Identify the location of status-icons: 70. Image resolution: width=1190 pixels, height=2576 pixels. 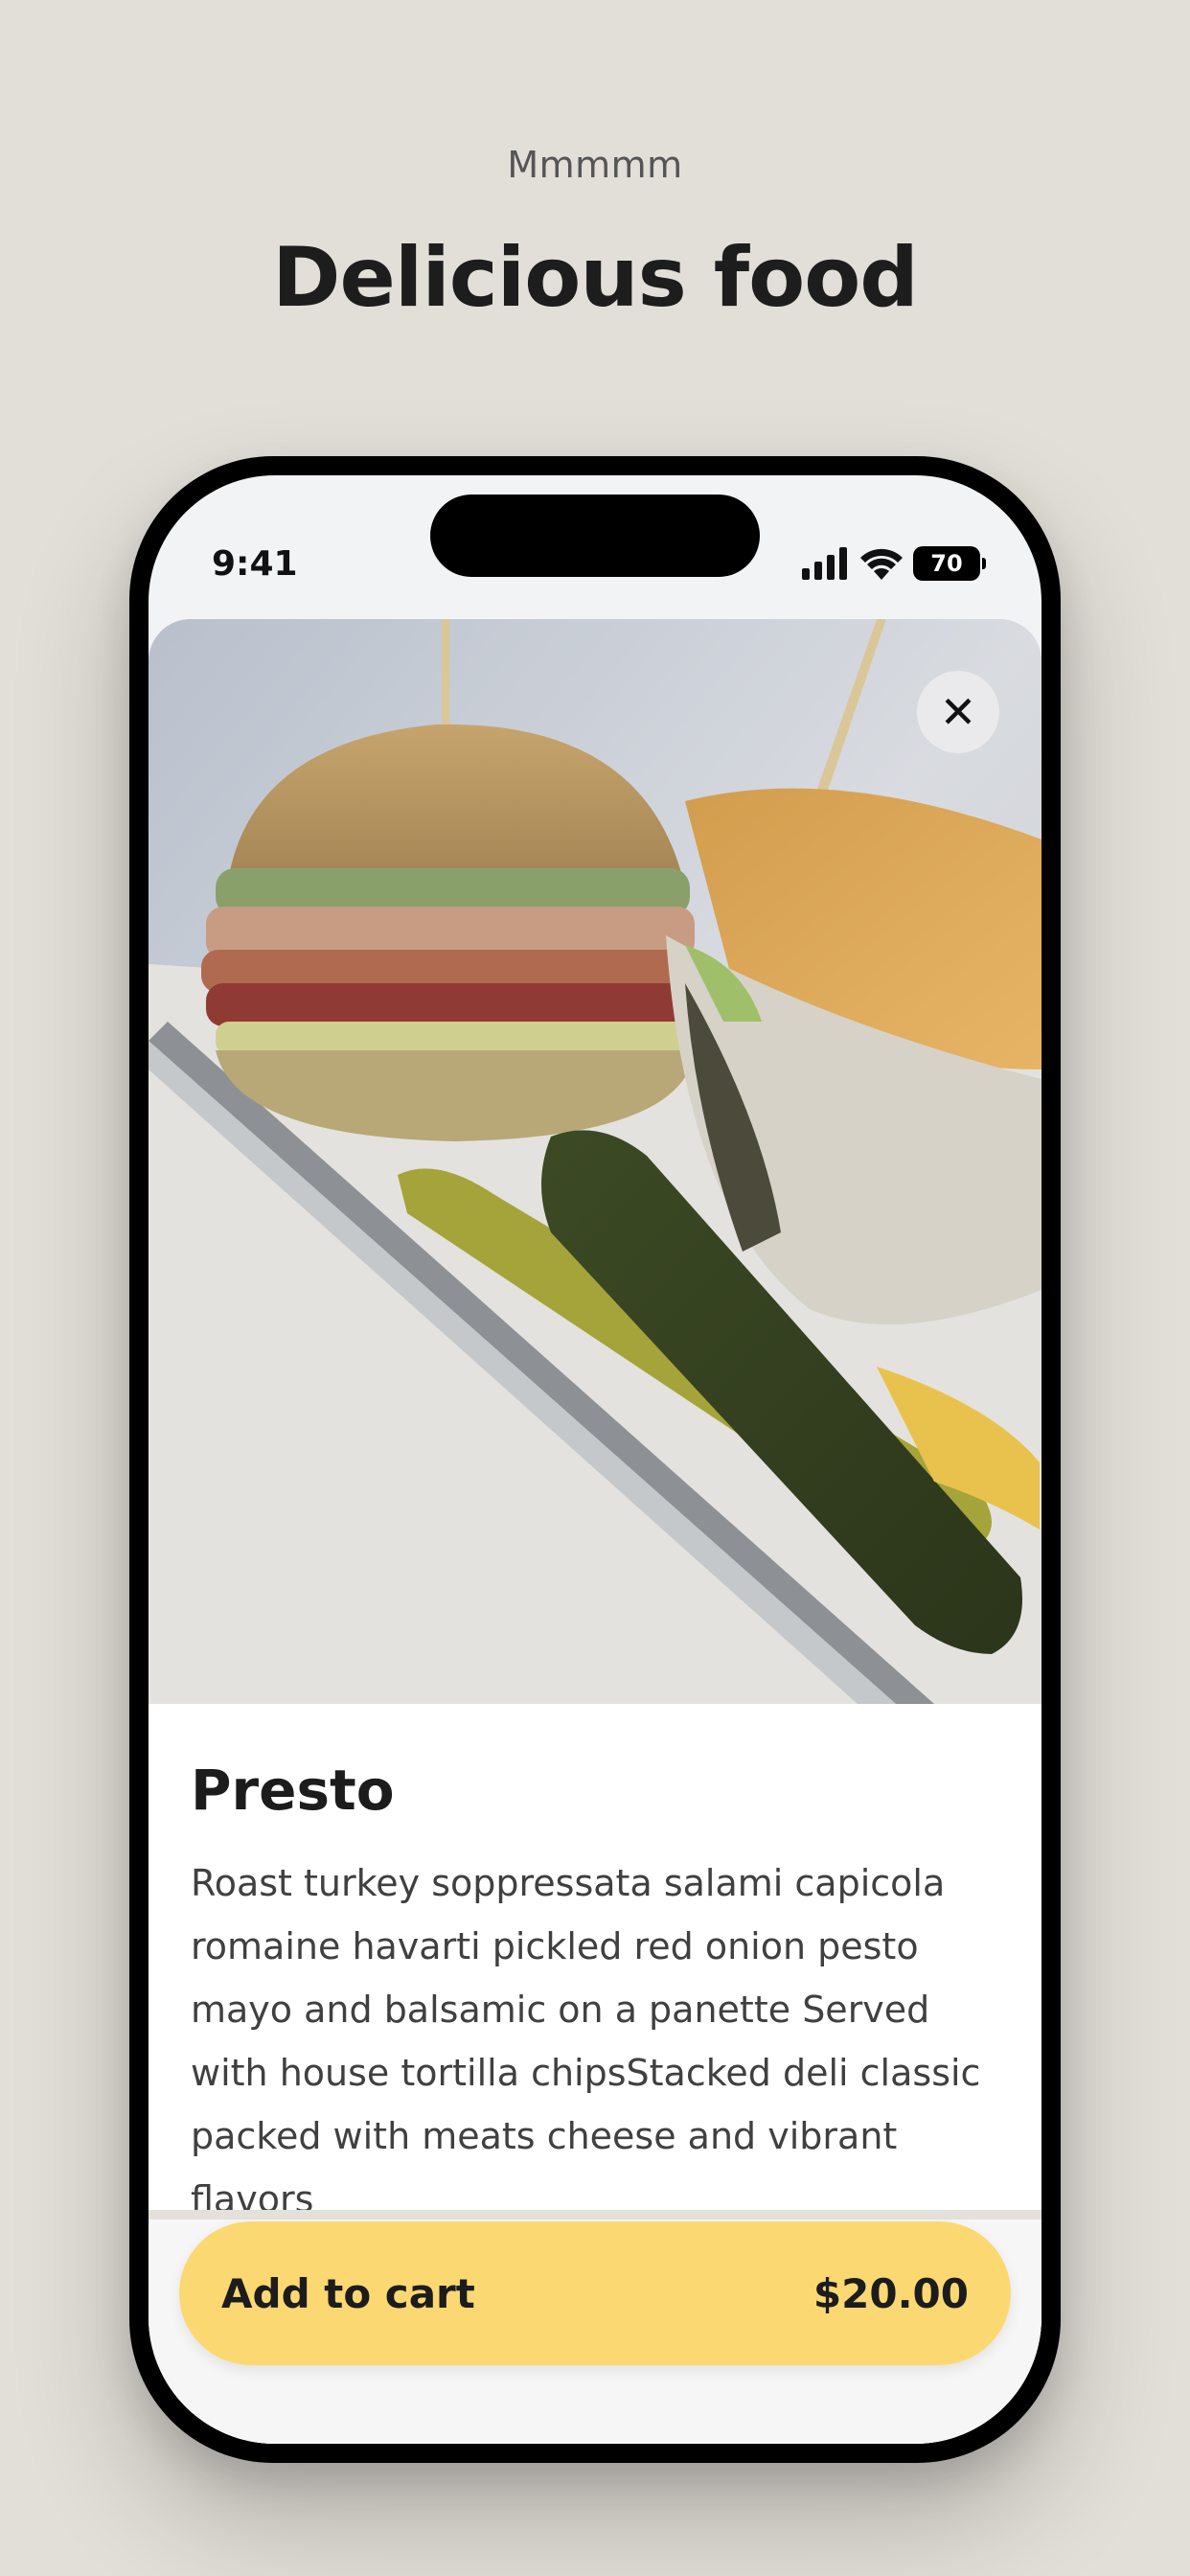
(894, 563).